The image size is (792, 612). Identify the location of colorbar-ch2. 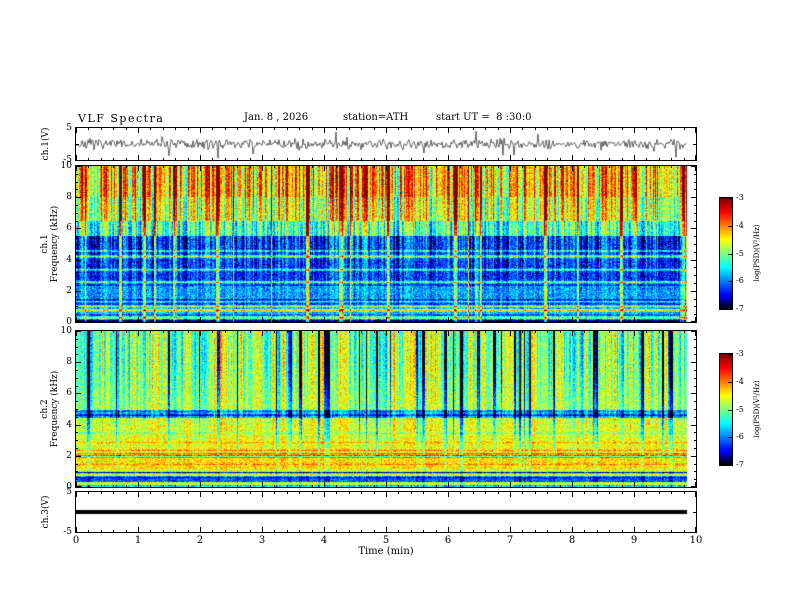
(726, 409).